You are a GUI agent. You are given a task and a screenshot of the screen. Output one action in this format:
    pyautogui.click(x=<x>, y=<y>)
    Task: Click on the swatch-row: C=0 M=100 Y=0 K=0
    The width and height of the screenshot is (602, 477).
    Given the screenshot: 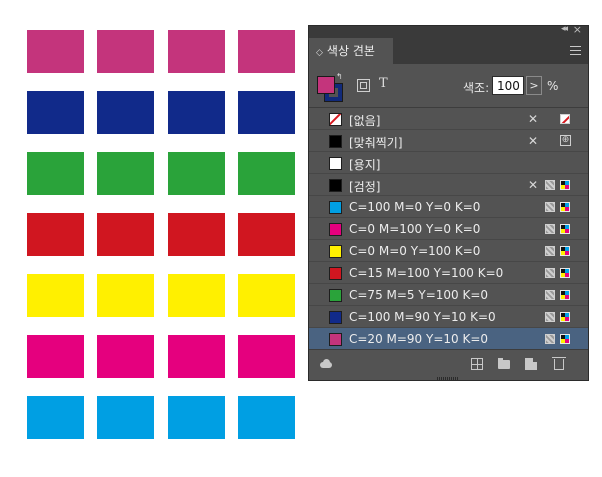 What is the action you would take?
    pyautogui.click(x=448, y=229)
    